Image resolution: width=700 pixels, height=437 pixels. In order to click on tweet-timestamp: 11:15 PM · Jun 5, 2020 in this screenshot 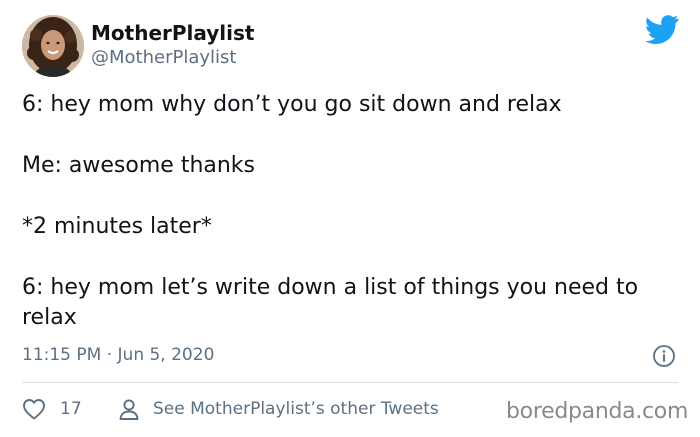, I will do `click(118, 355)`.